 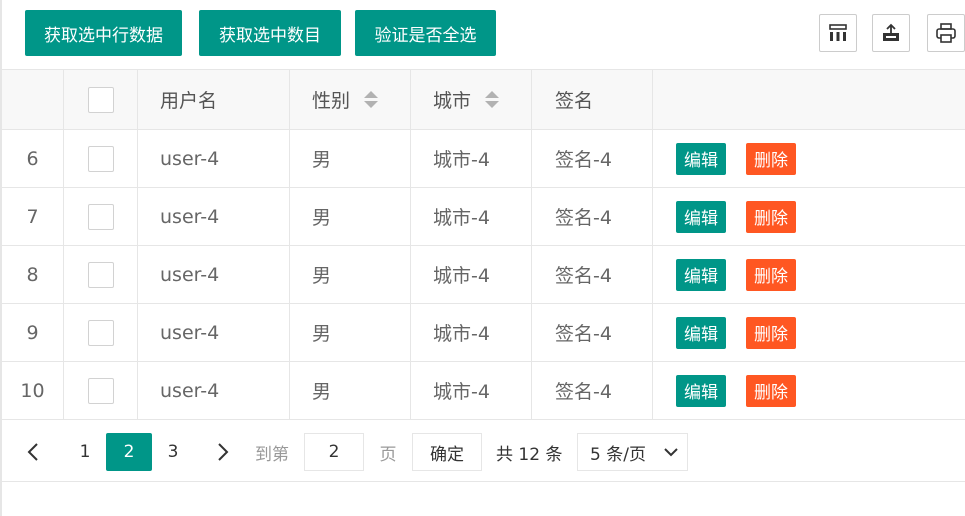 What do you see at coordinates (671, 452) in the screenshot?
I see `chevron-down-icon` at bounding box center [671, 452].